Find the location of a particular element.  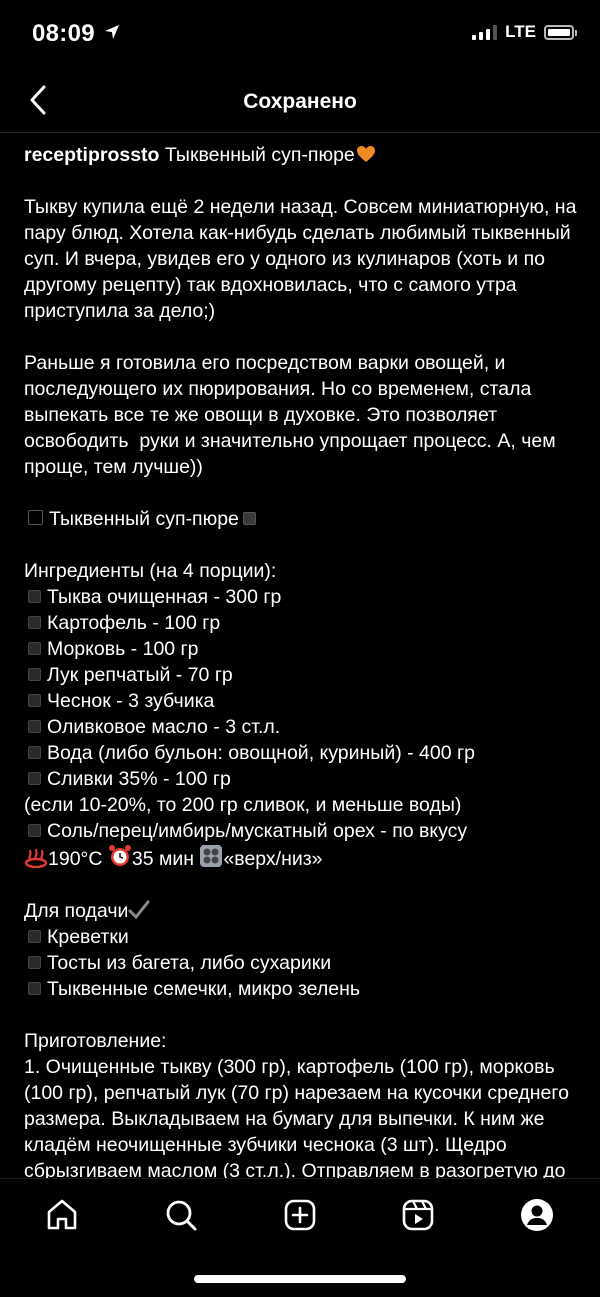

reels-icon is located at coordinates (418, 1215).